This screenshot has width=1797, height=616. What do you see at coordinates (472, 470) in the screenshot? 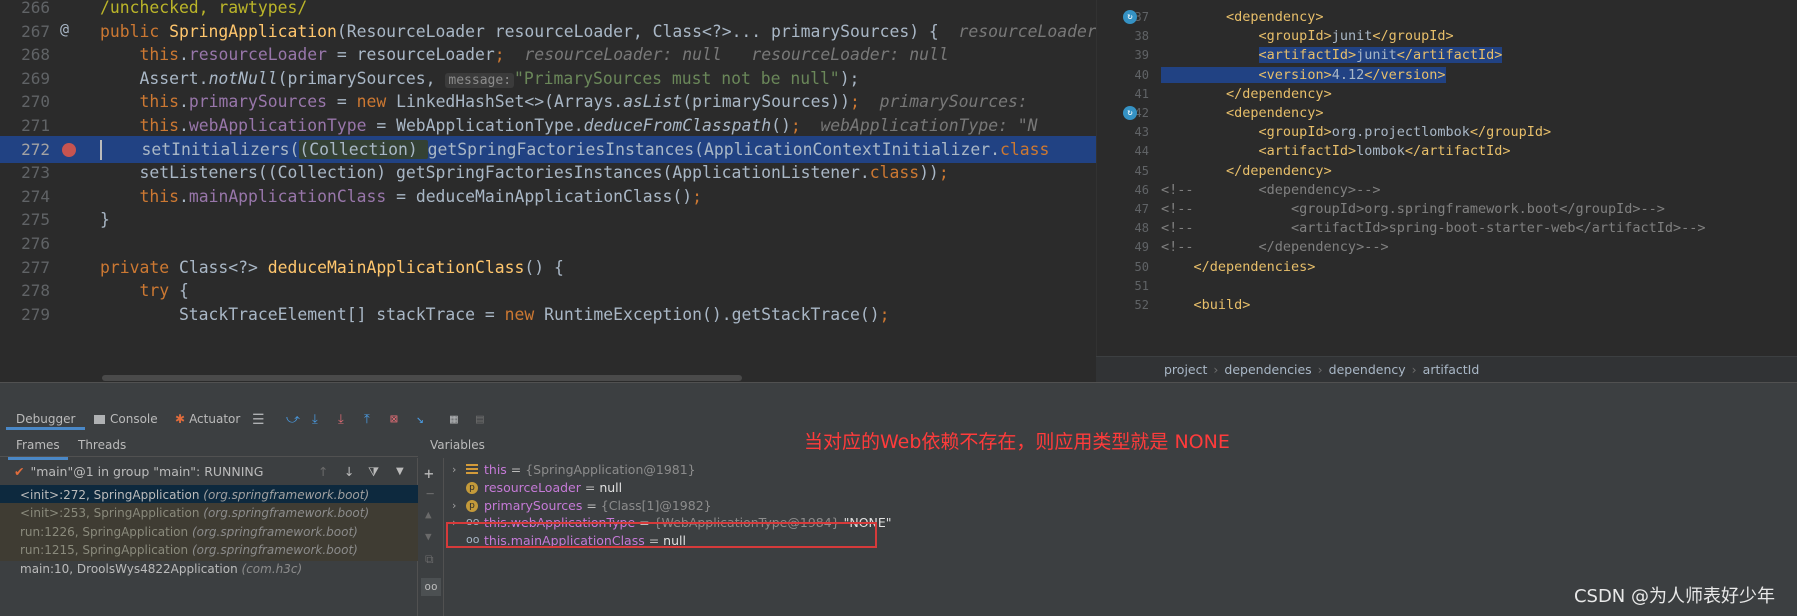
I see `object-icon` at bounding box center [472, 470].